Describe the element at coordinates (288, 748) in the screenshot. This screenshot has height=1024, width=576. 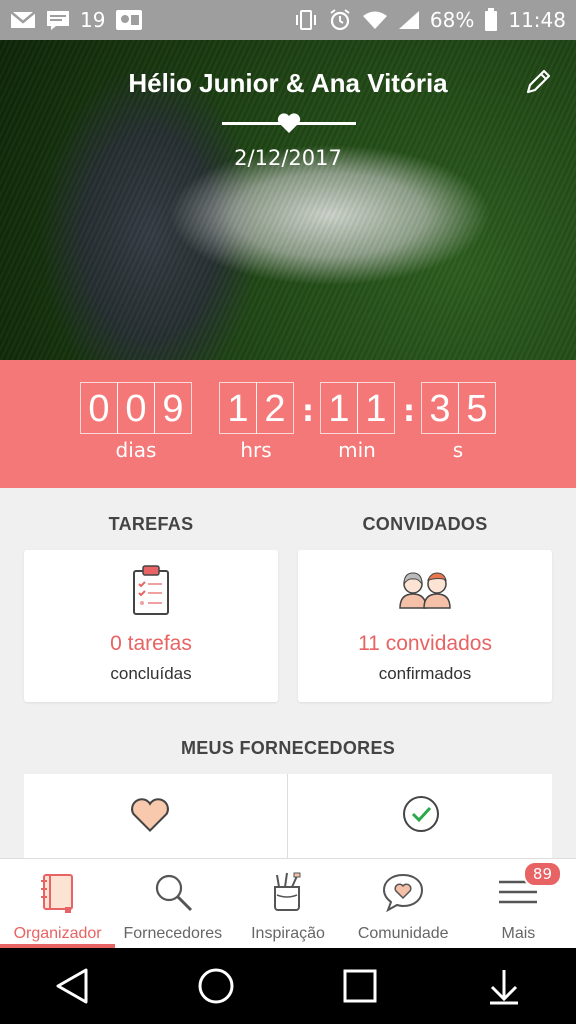
I see `vendors-heading: MEUS FORNECEDORES` at that location.